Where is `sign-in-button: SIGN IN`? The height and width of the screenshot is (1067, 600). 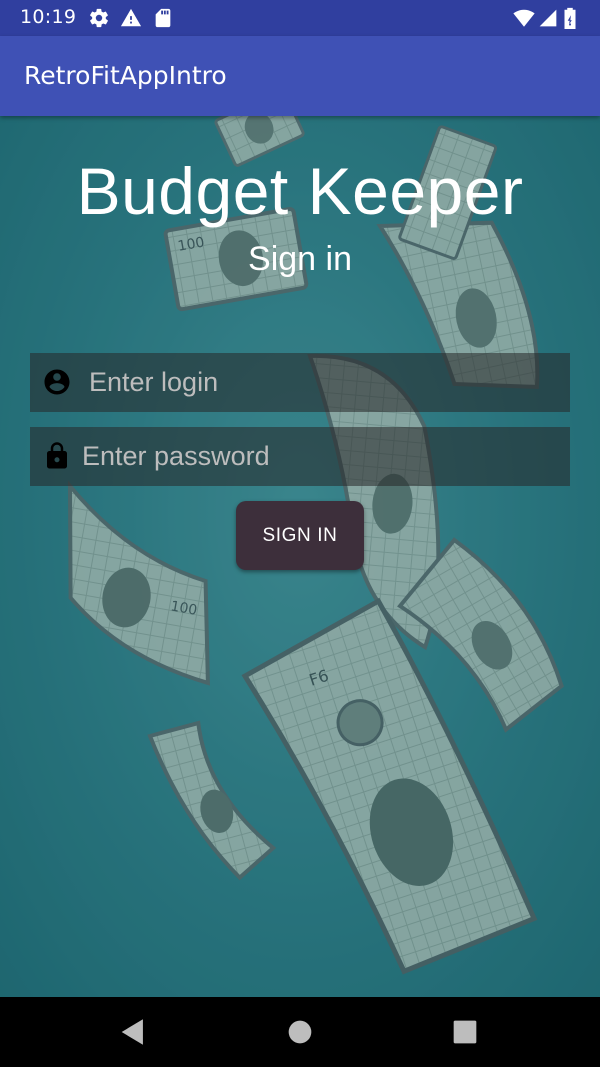
sign-in-button: SIGN IN is located at coordinates (300, 535).